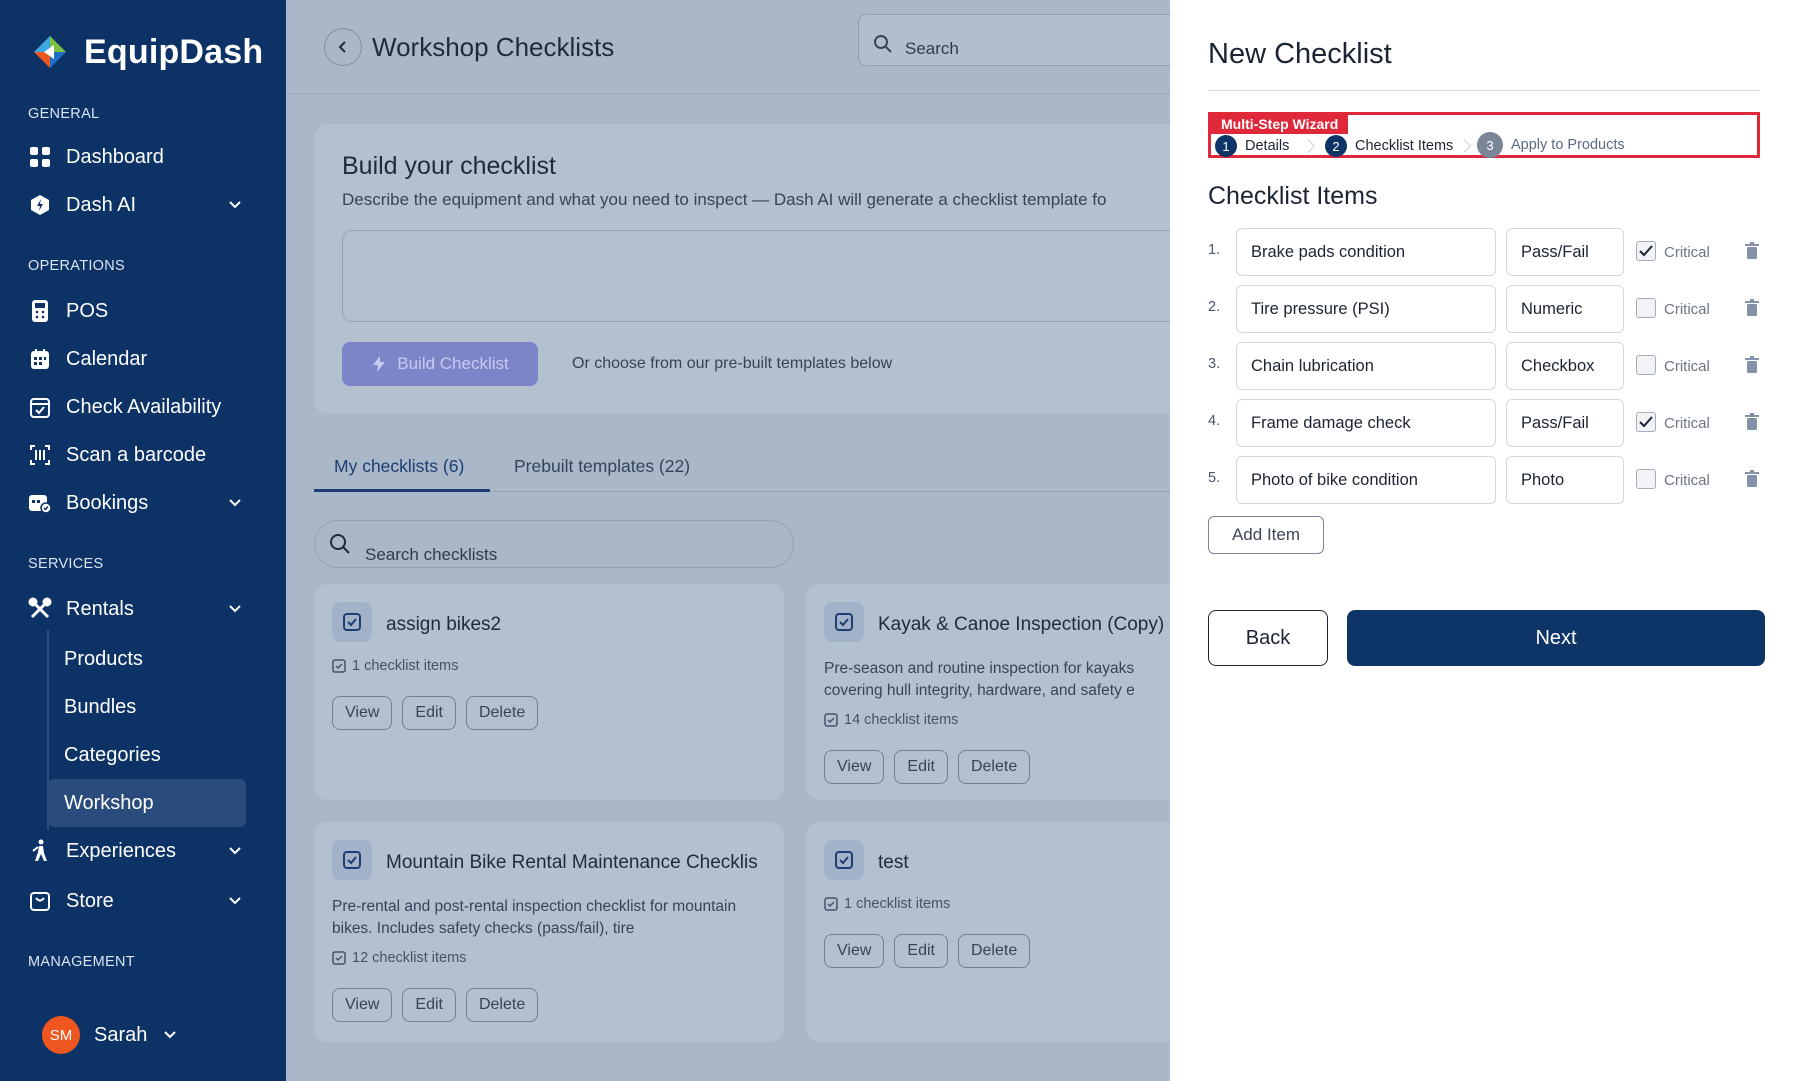 The width and height of the screenshot is (1800, 1081). I want to click on search-input: Search, so click(1023, 40).